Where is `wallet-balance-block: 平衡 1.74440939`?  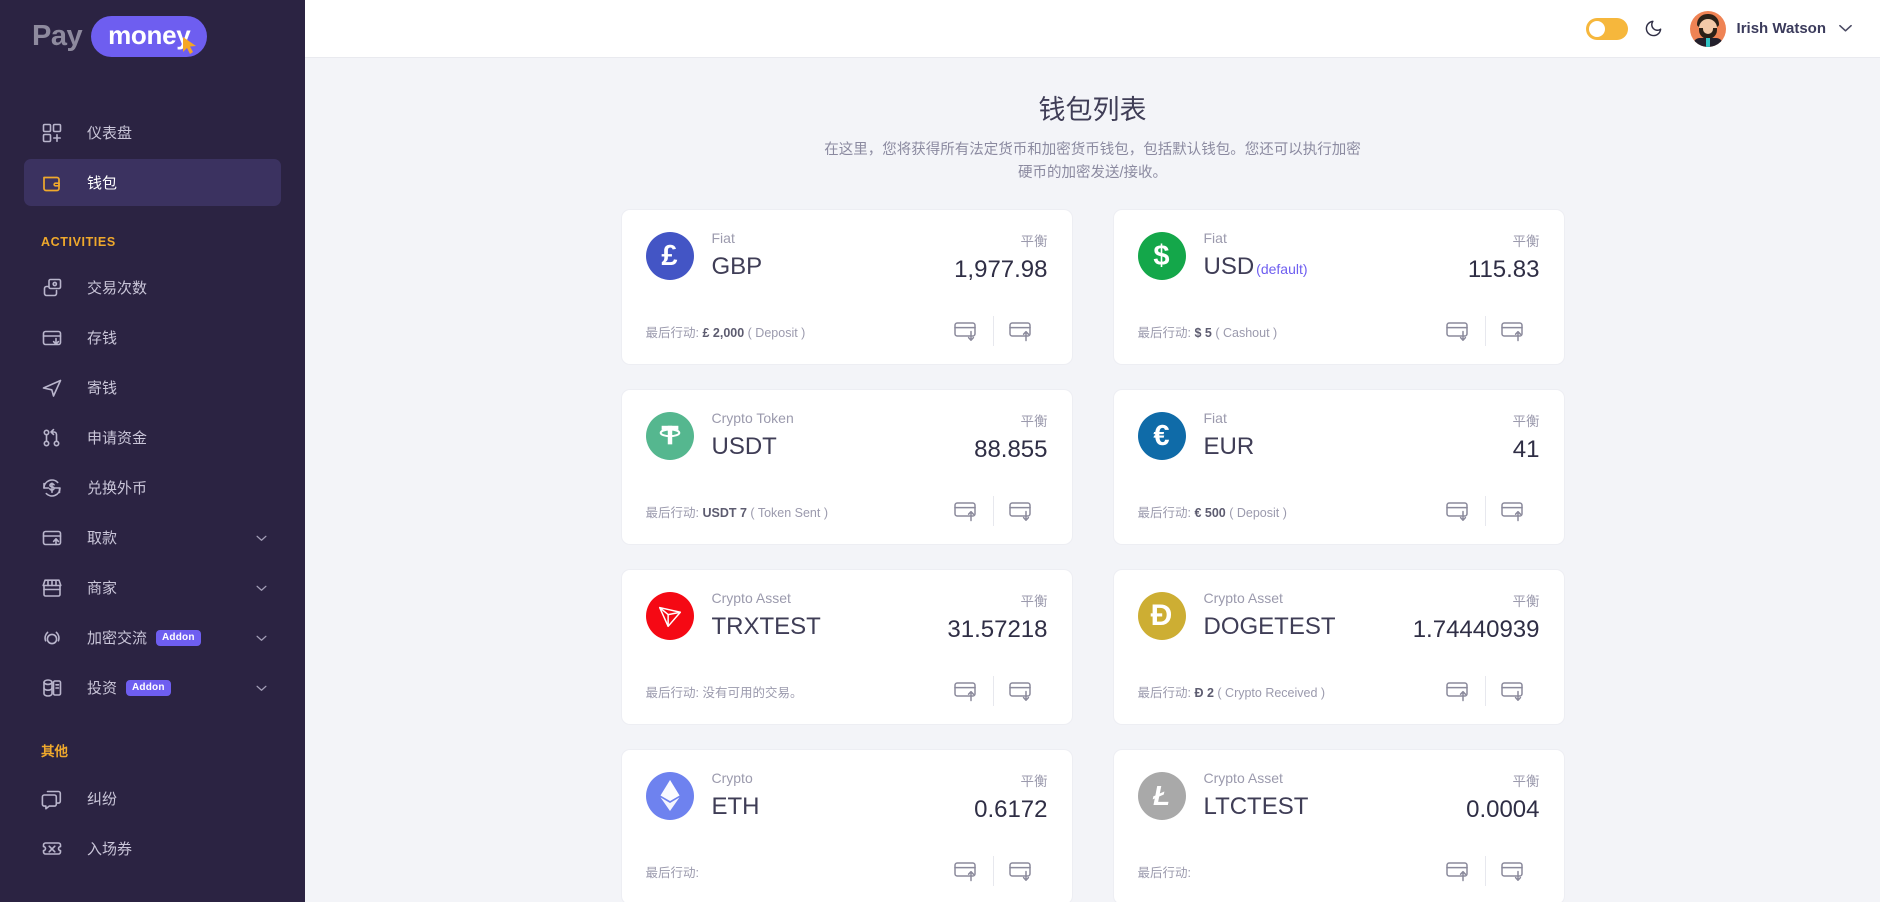 wallet-balance-block: 平衡 1.74440939 is located at coordinates (1476, 617).